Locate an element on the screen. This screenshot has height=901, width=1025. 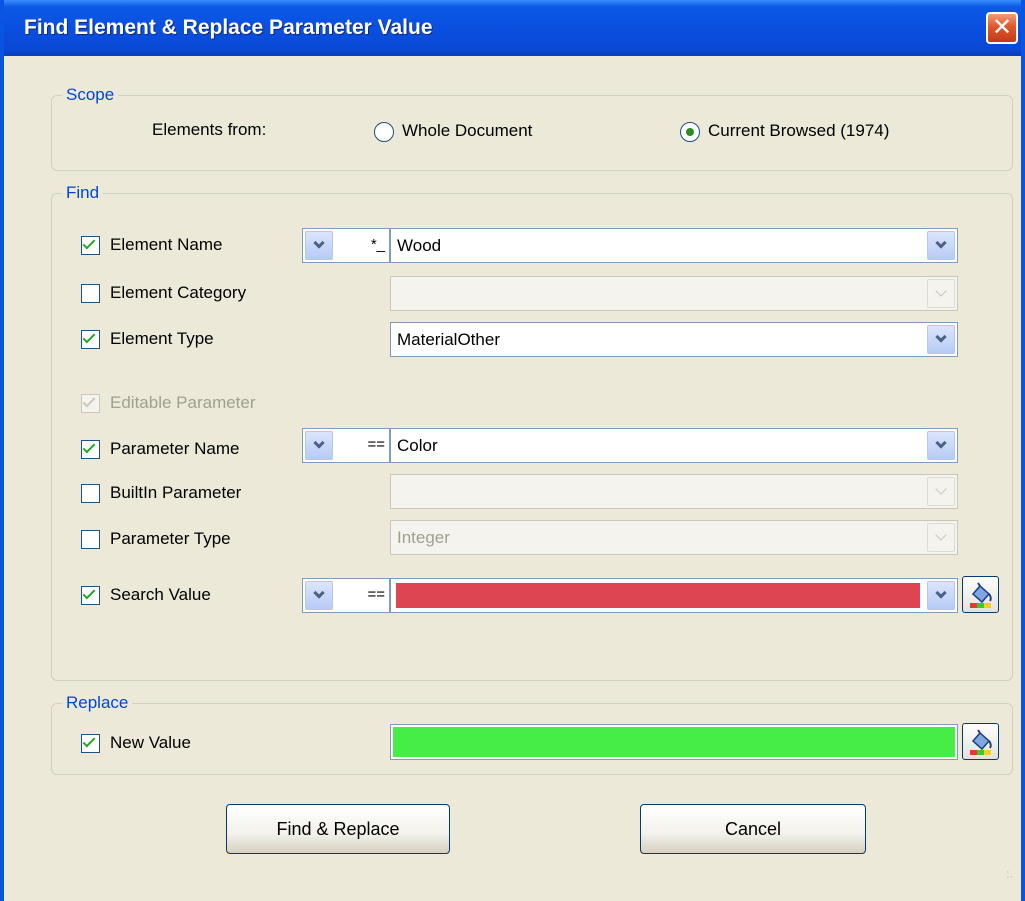
find-replace-button: Find & Replace is located at coordinates (338, 829).